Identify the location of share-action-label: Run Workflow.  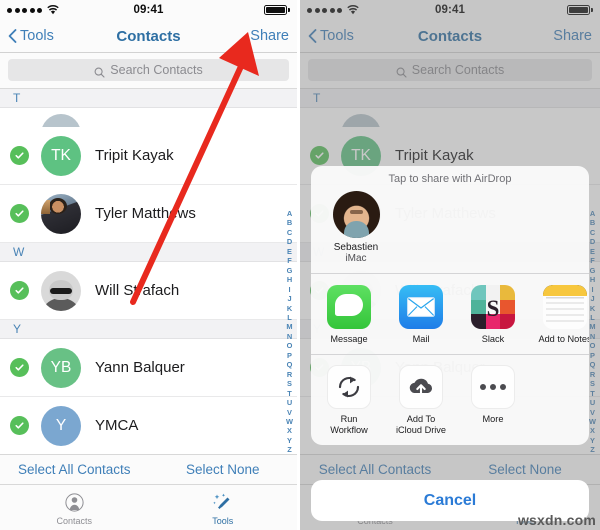
(349, 425).